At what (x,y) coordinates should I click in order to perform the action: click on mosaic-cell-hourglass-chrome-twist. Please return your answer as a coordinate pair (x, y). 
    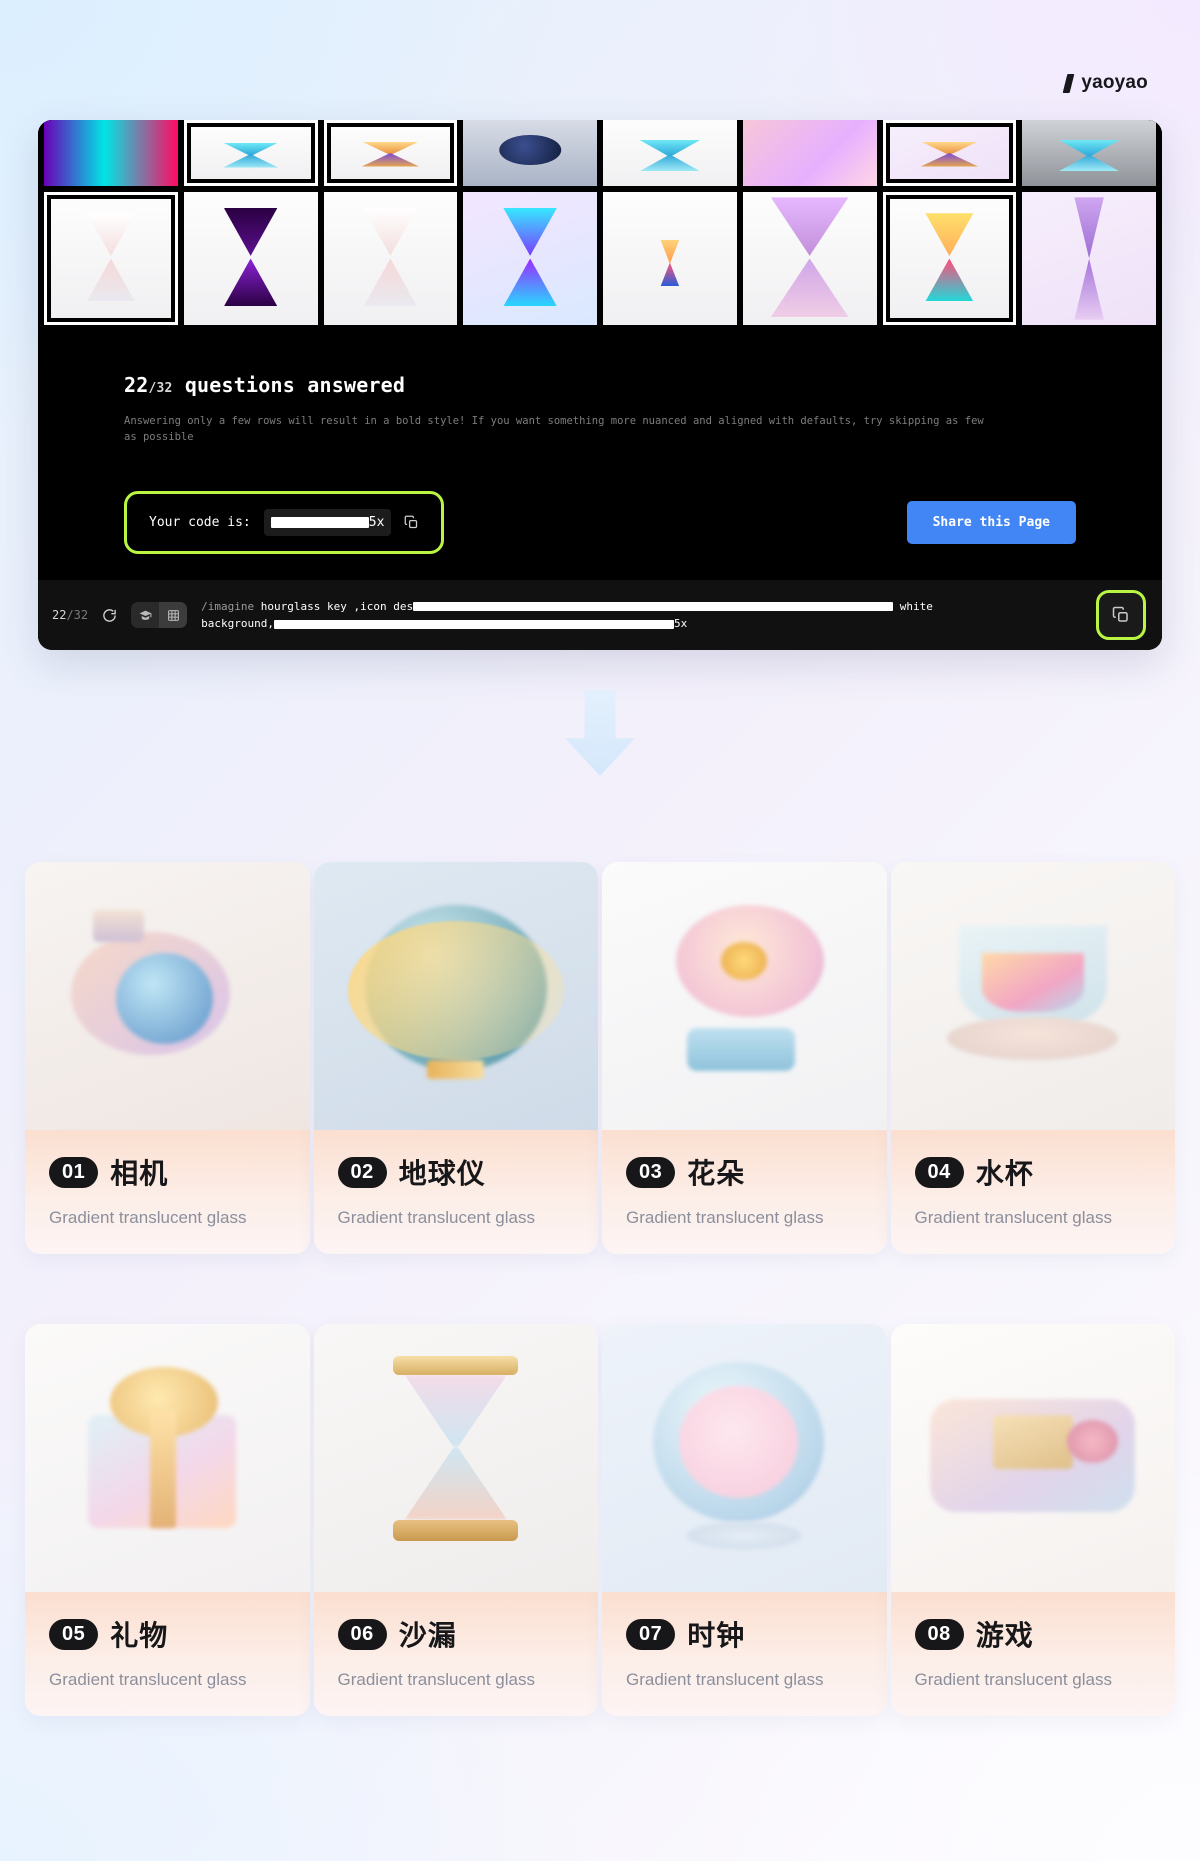
    Looking at the image, I should click on (809, 258).